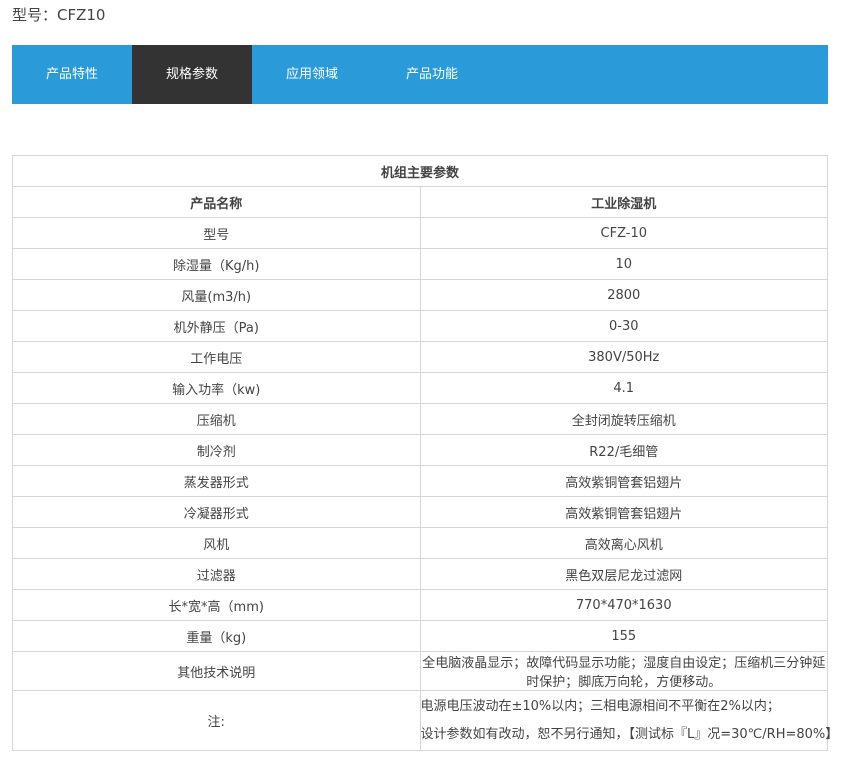 This screenshot has width=857, height=771. What do you see at coordinates (216, 419) in the screenshot?
I see `row-label: 压缩机` at bounding box center [216, 419].